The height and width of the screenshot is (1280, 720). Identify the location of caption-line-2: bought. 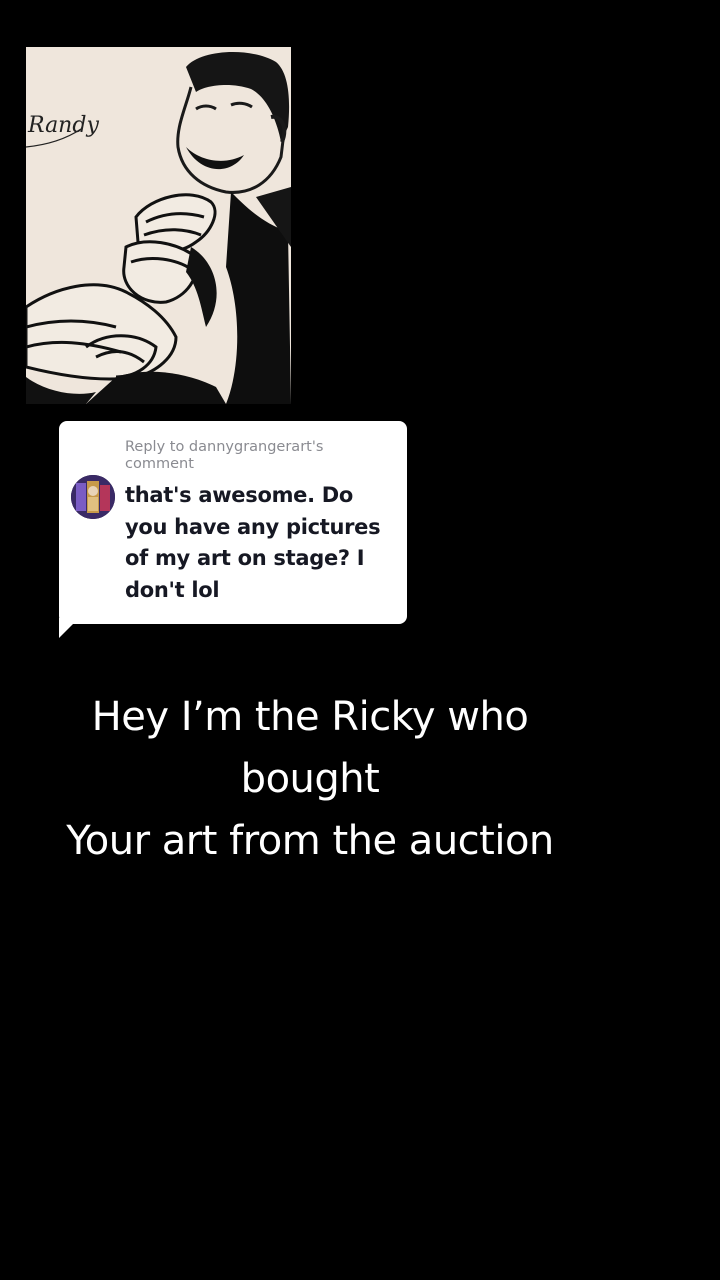
(310, 779).